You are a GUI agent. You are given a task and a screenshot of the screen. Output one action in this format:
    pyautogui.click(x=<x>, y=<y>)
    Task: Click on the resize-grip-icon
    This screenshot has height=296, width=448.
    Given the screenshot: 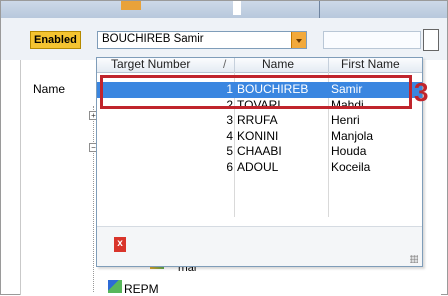 What is the action you would take?
    pyautogui.click(x=414, y=259)
    